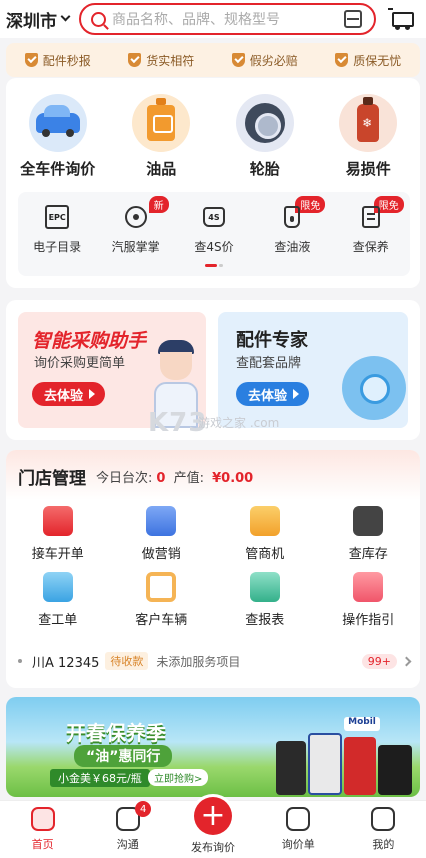 This screenshot has width=426, height=858. I want to click on category-label: 易损件, so click(368, 169).